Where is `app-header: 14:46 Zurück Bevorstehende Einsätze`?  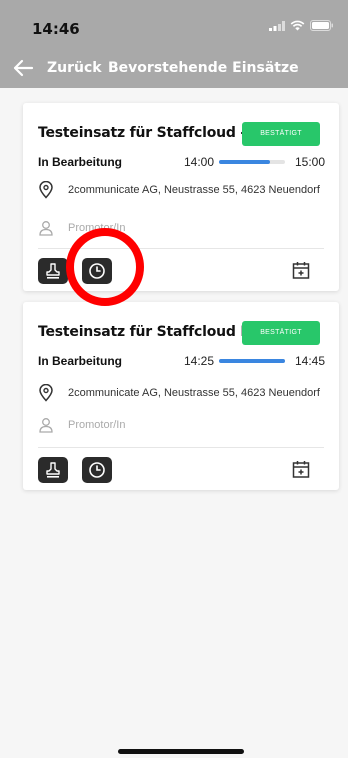 app-header: 14:46 Zurück Bevorstehende Einsätze is located at coordinates (174, 44).